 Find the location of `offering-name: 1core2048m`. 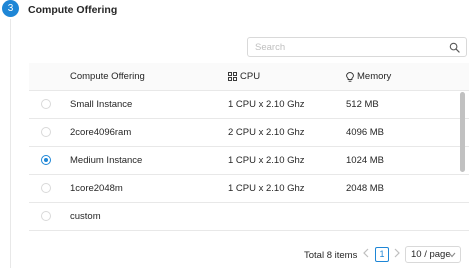

offering-name: 1core2048m is located at coordinates (96, 188).